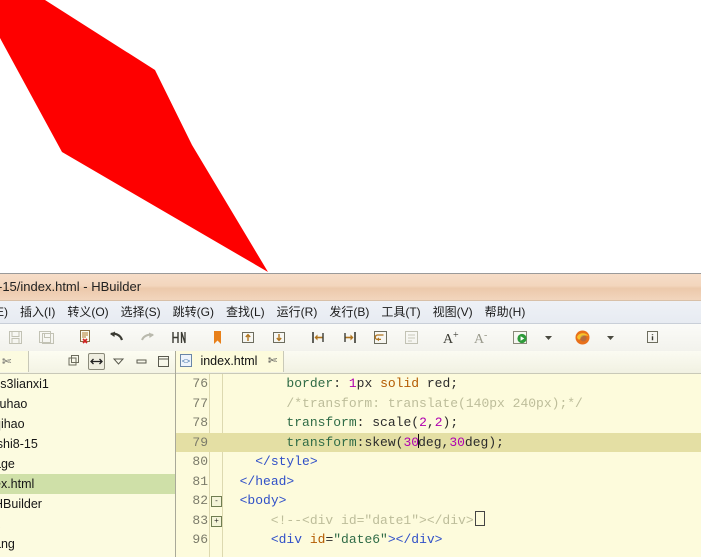 This screenshot has width=701, height=557. I want to click on save-all-icon, so click(46, 337).